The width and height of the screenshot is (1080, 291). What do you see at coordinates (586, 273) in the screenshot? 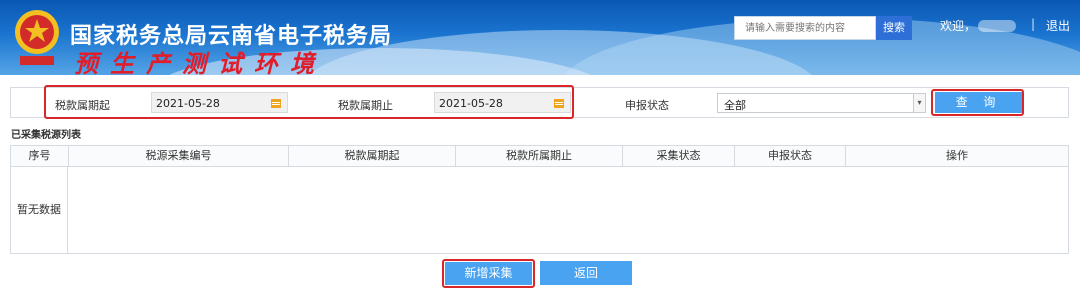
I see `back-button: 返回` at bounding box center [586, 273].